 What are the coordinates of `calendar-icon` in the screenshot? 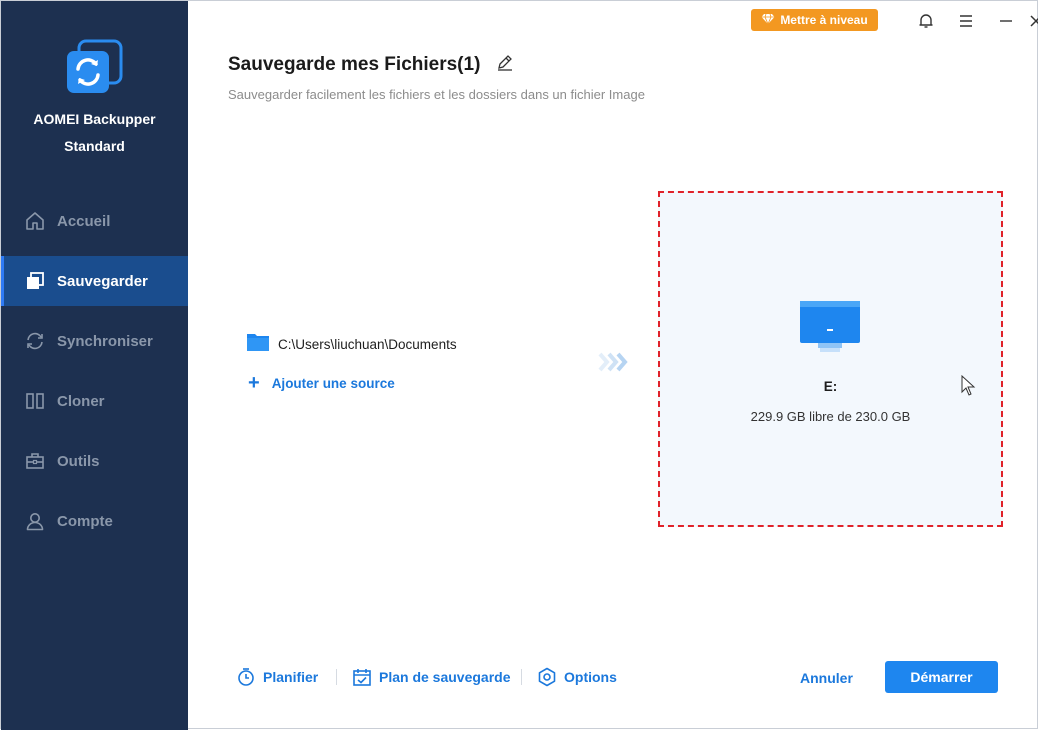 It's located at (362, 677).